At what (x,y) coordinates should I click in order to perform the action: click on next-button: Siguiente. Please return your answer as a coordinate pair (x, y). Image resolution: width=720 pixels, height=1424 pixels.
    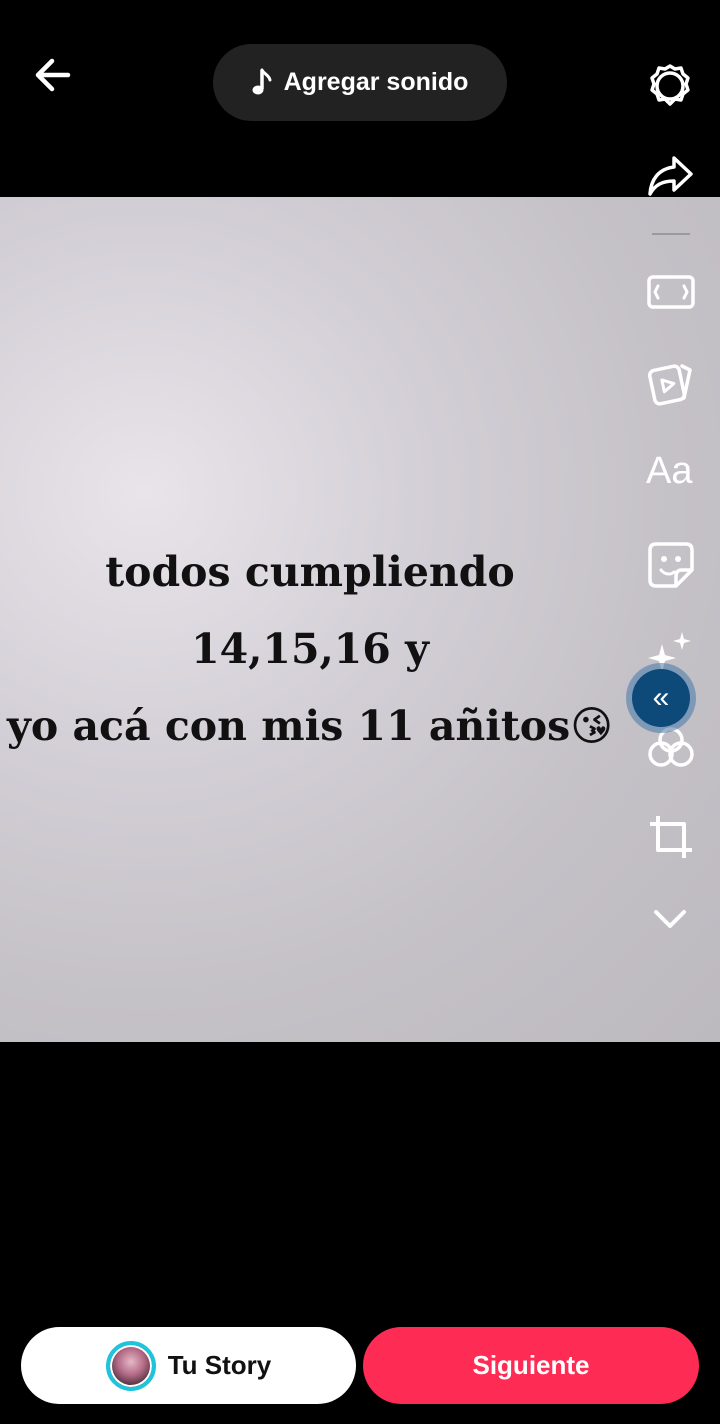
    Looking at the image, I should click on (531, 1365).